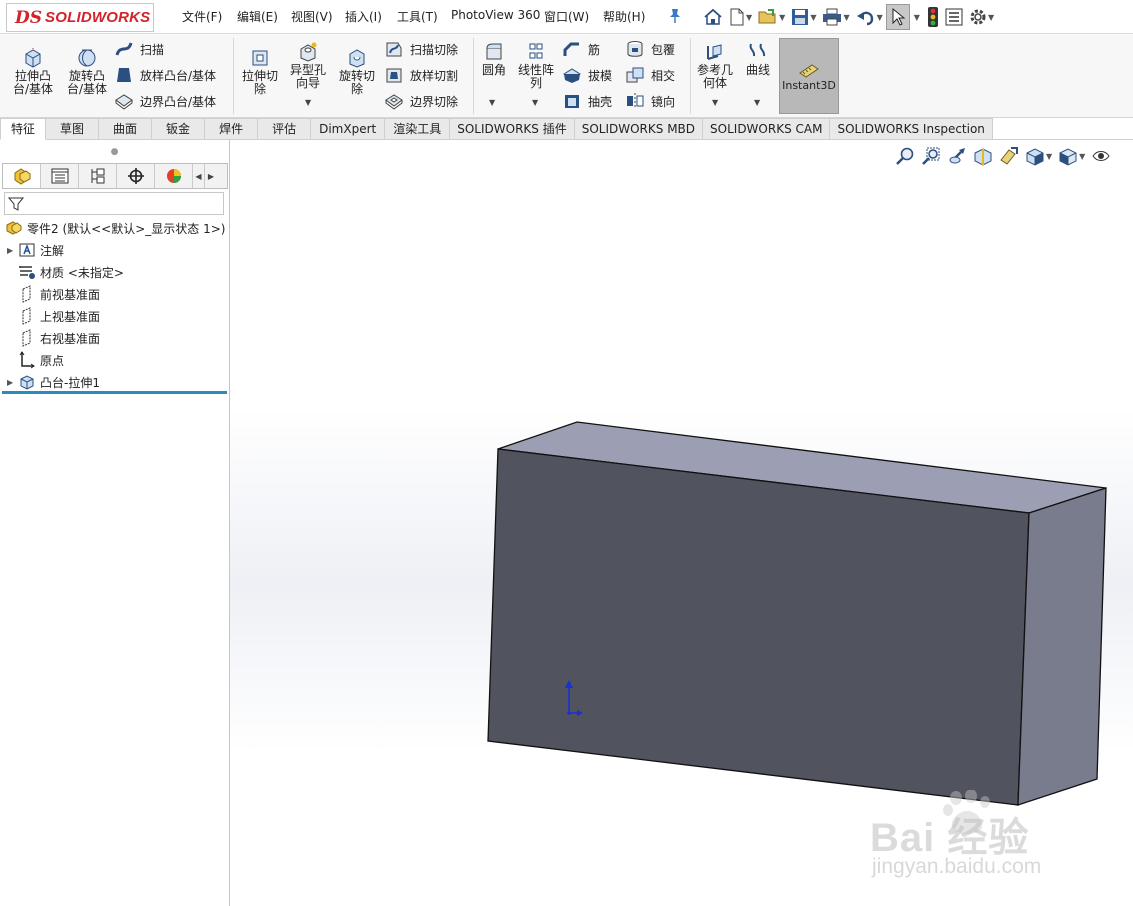  Describe the element at coordinates (1062, 646) in the screenshot. I see `part-side-face` at that location.